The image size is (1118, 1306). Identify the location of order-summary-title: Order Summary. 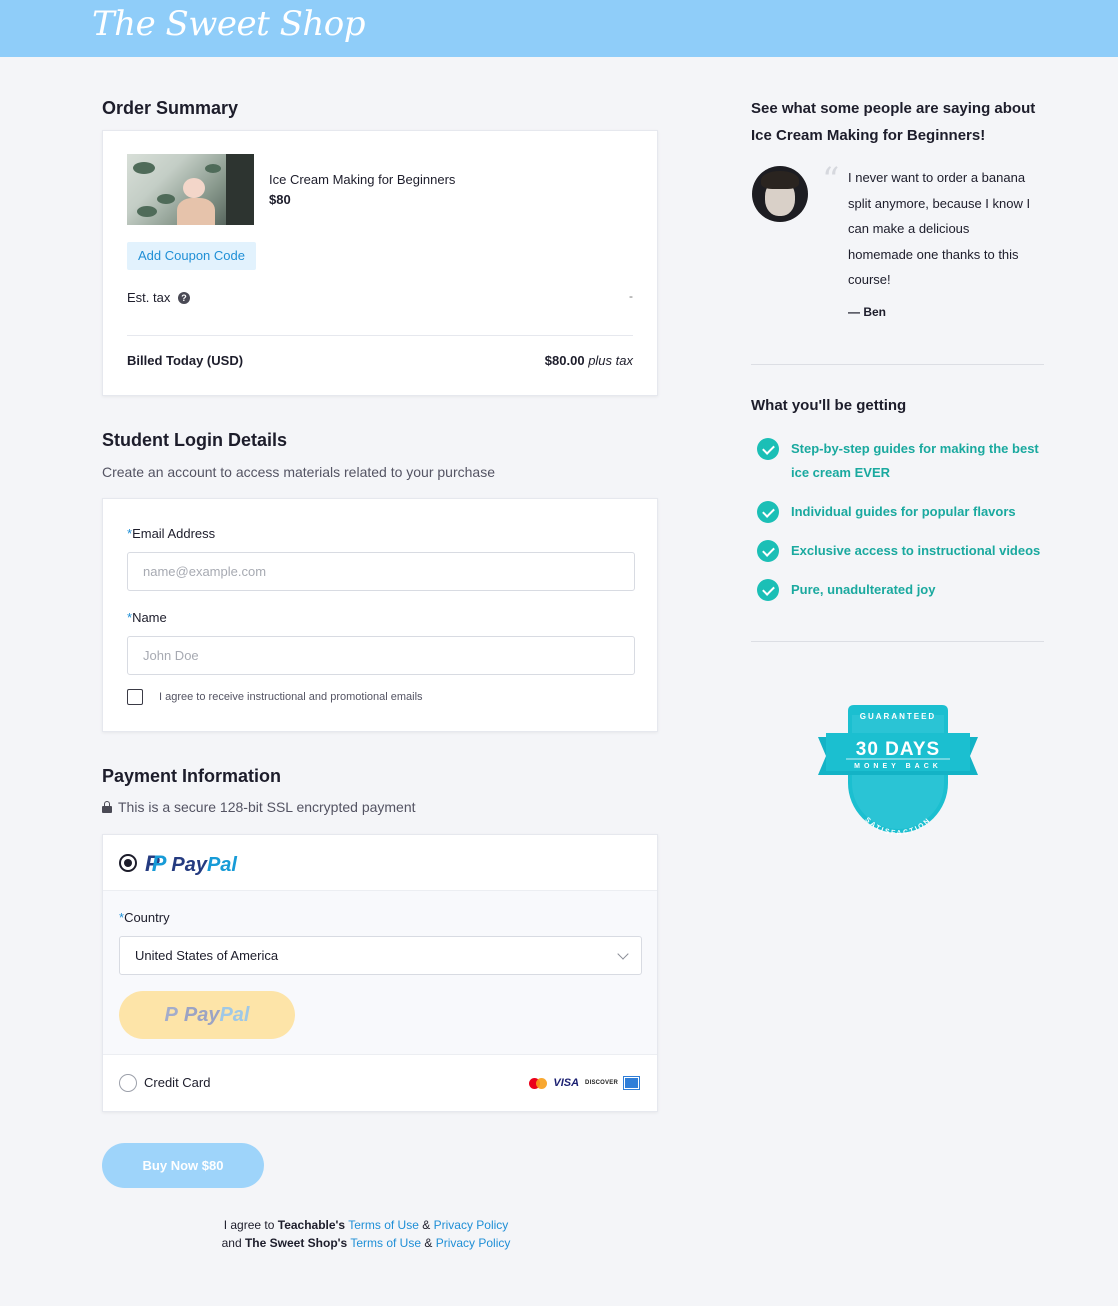
(170, 108).